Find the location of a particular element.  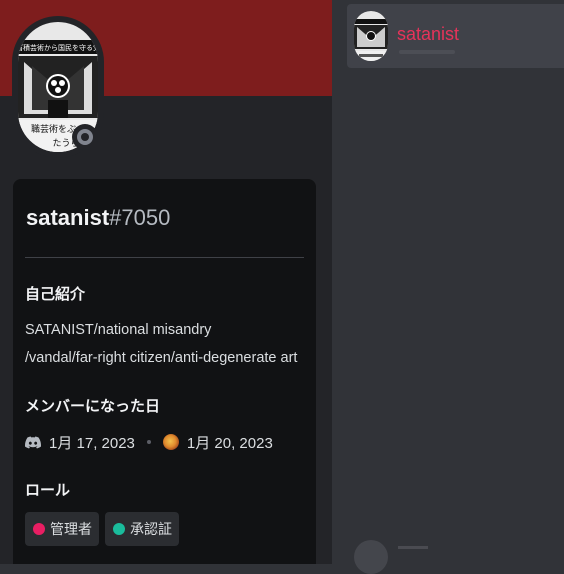

member-name-faded is located at coordinates (413, 547).